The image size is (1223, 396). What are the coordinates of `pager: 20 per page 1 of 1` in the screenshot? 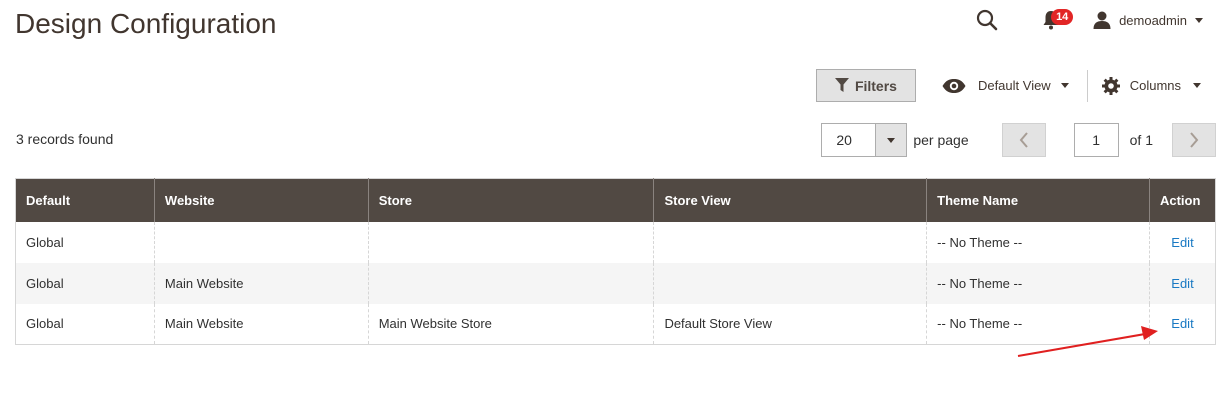 It's located at (1018, 140).